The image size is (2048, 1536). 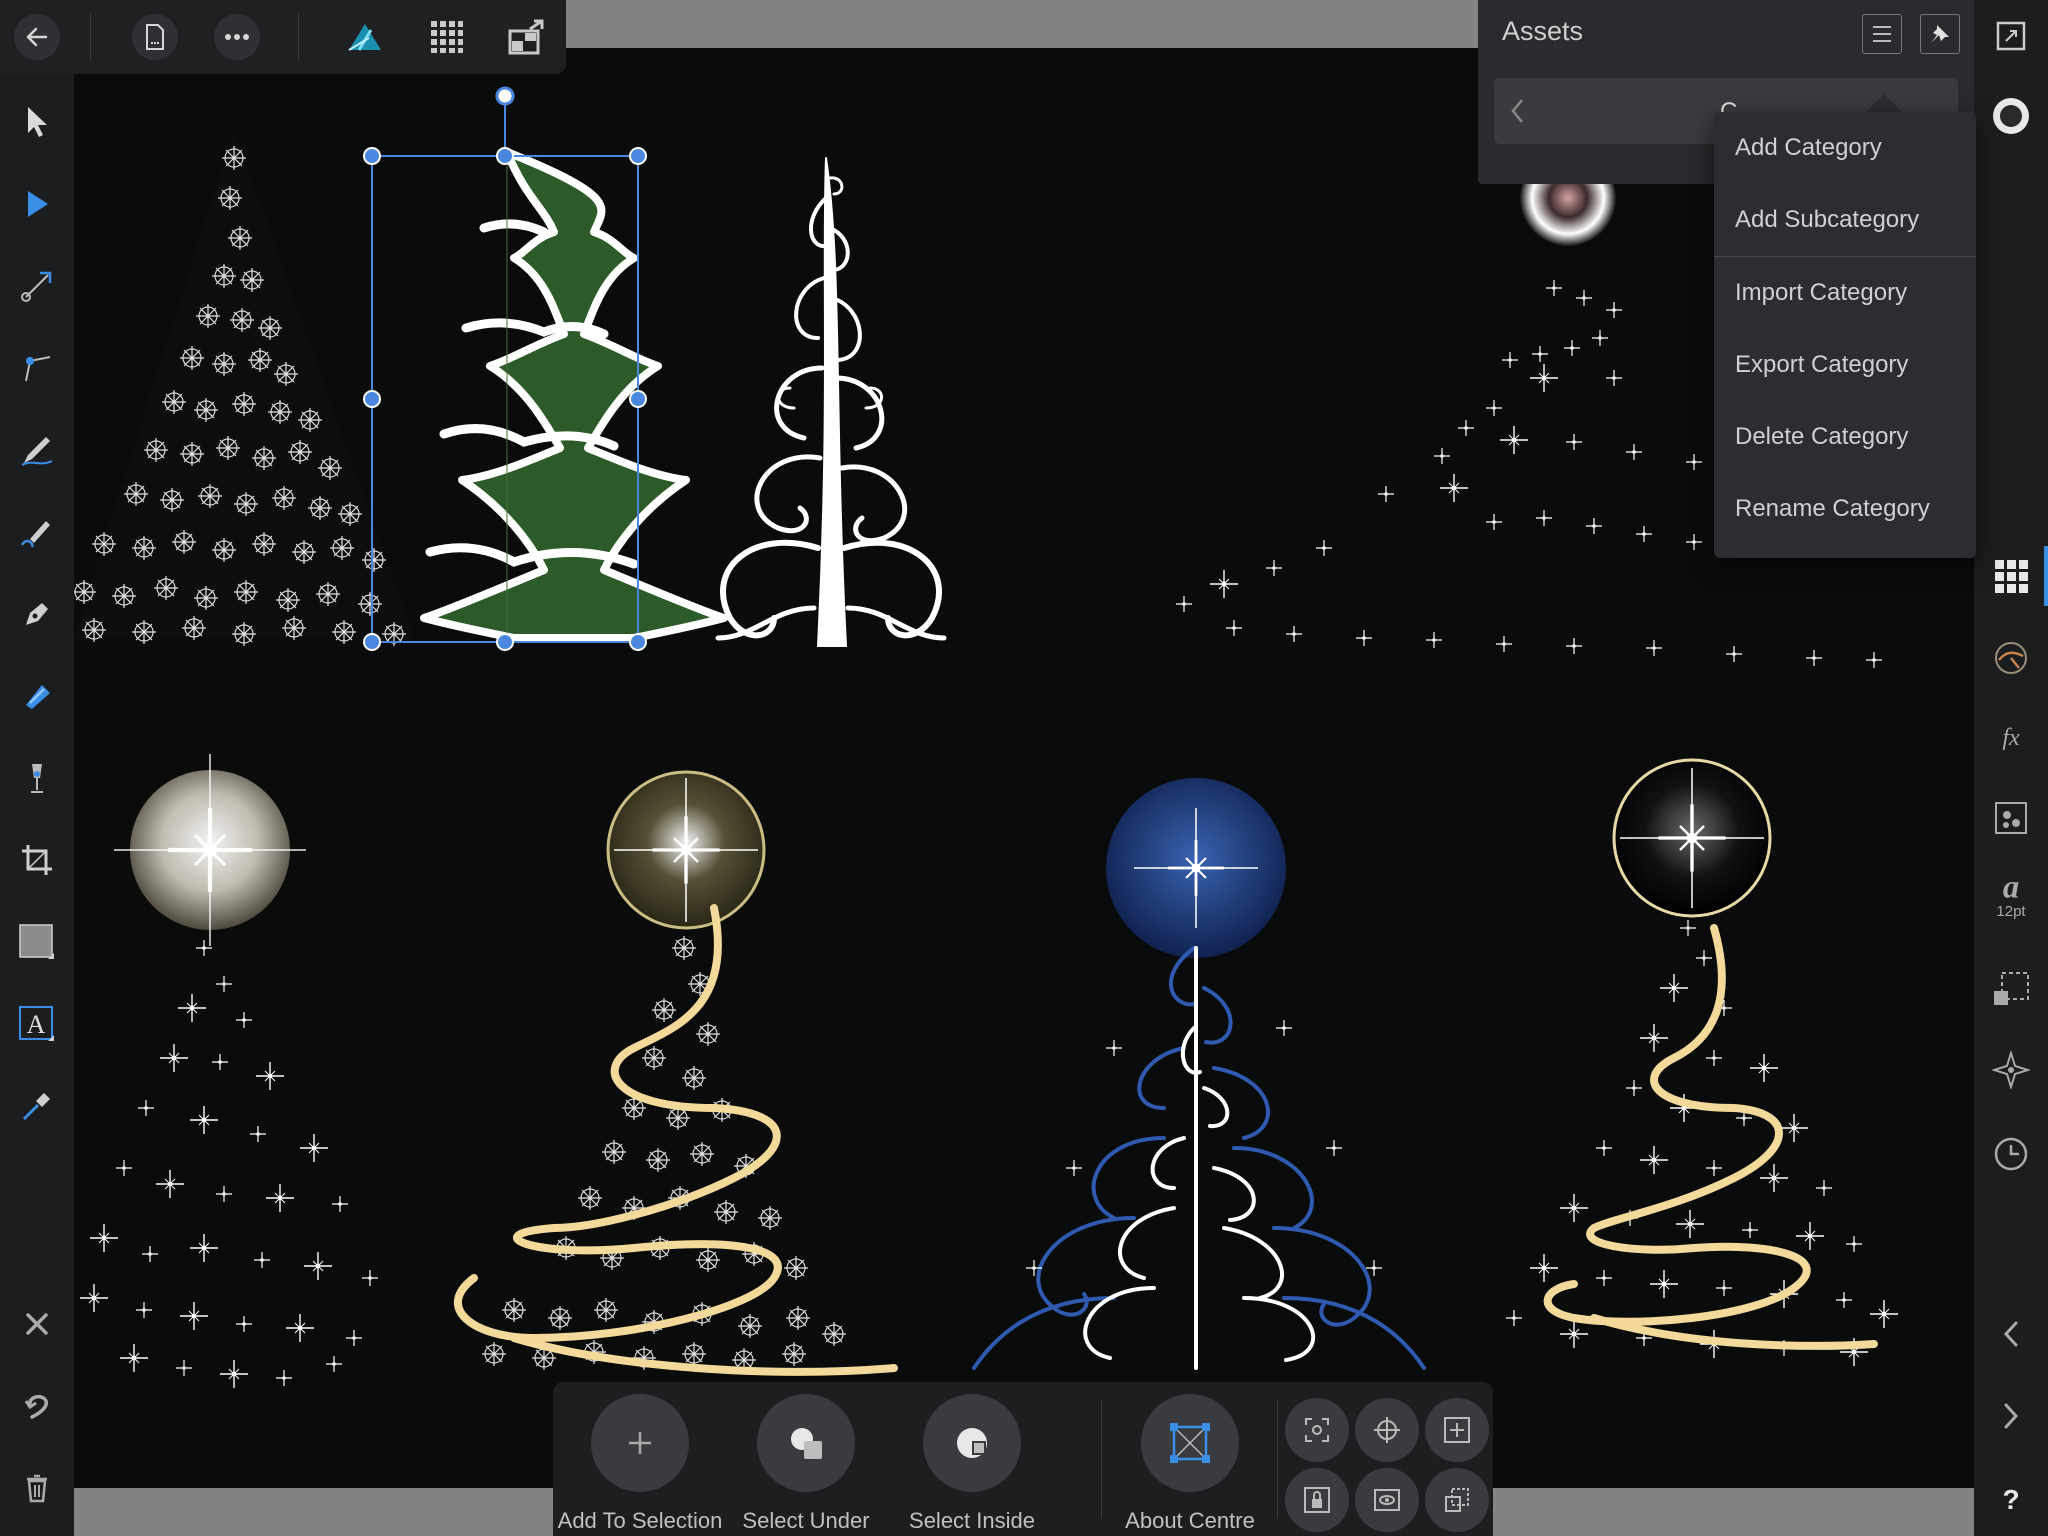 What do you see at coordinates (37, 805) in the screenshot?
I see `left-tools-toolbar: A` at bounding box center [37, 805].